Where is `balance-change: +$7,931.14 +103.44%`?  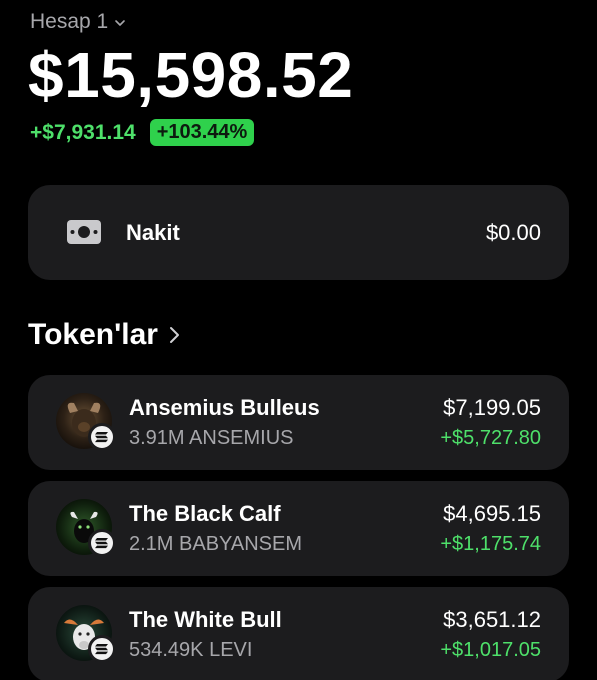 balance-change: +$7,931.14 +103.44% is located at coordinates (142, 132).